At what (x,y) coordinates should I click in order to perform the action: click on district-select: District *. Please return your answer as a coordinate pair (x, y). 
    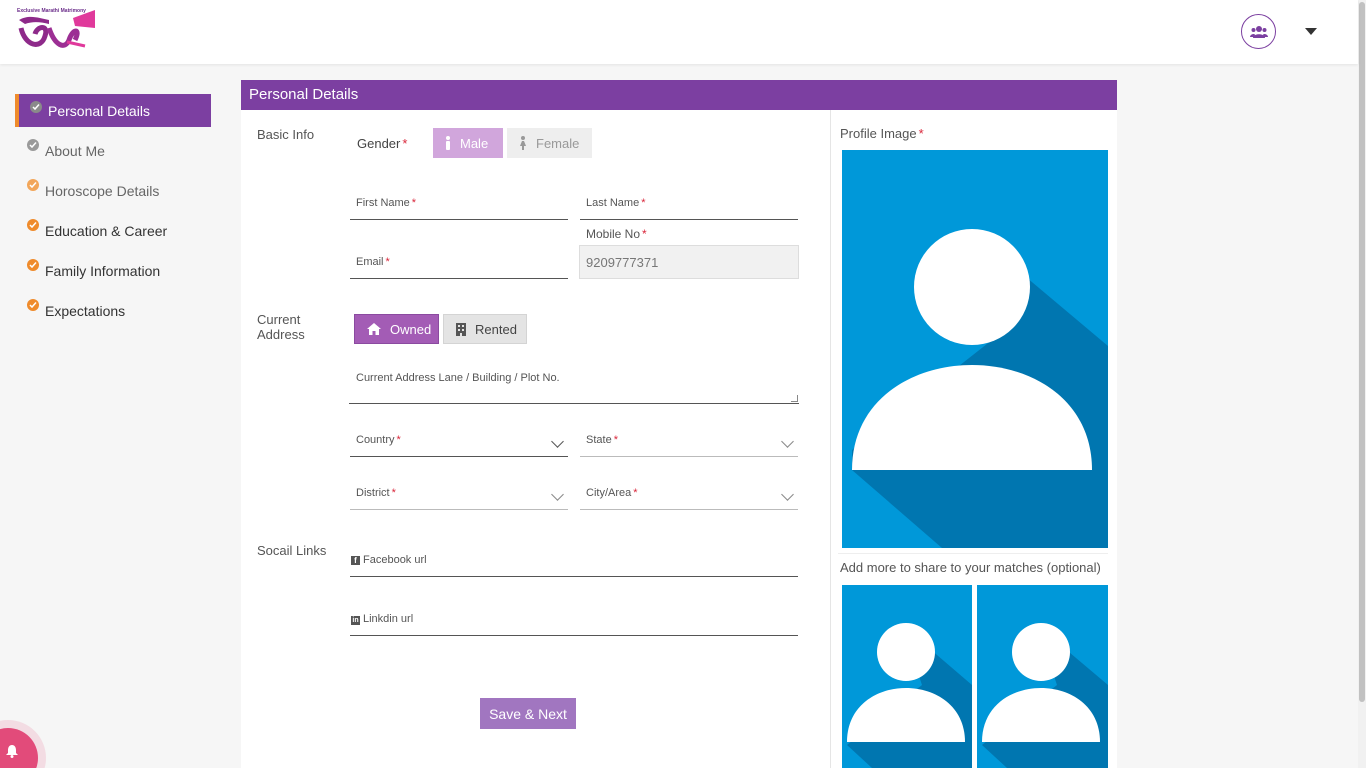
    Looking at the image, I should click on (459, 494).